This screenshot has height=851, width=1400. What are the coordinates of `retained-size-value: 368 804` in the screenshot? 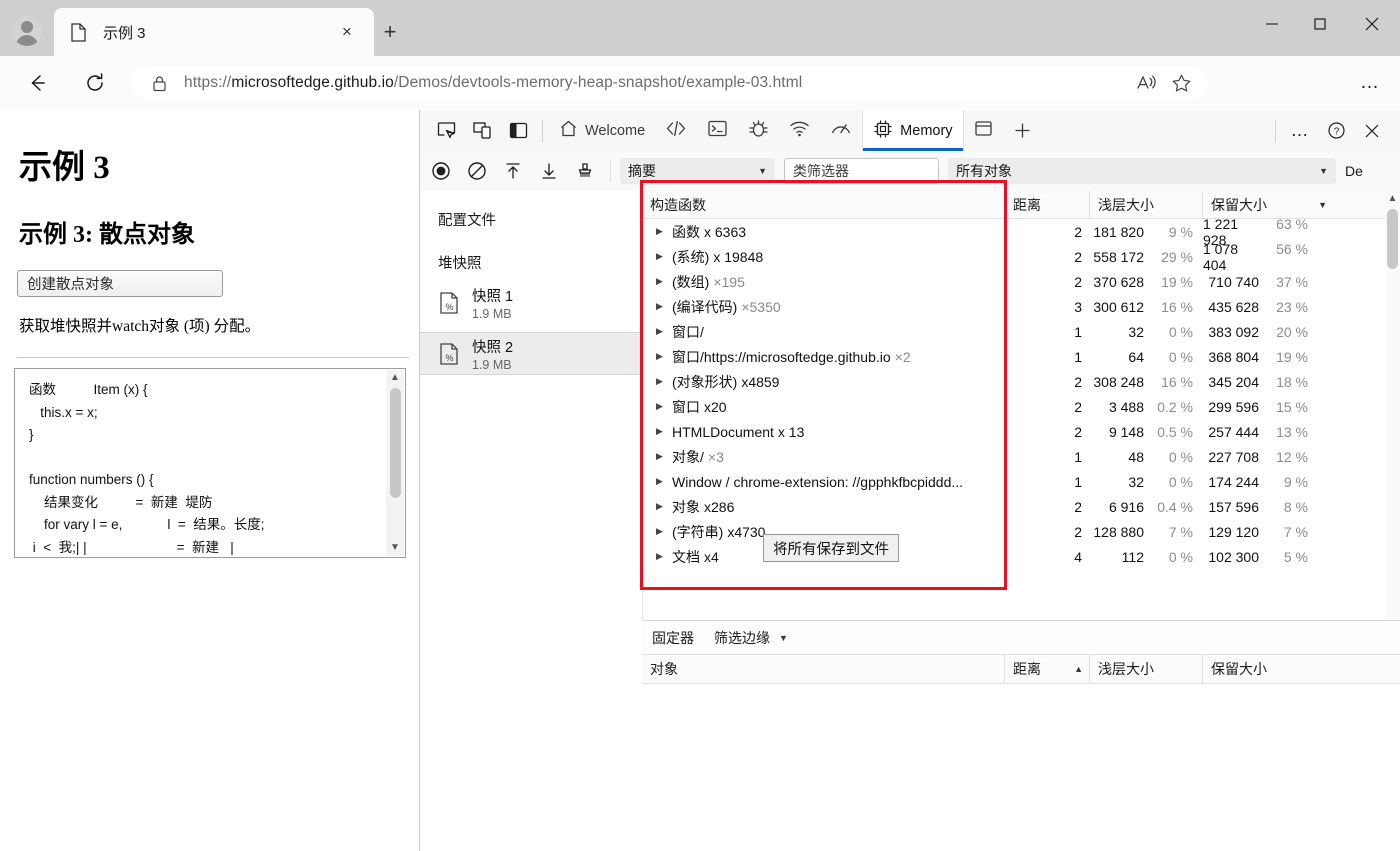 It's located at (1233, 356).